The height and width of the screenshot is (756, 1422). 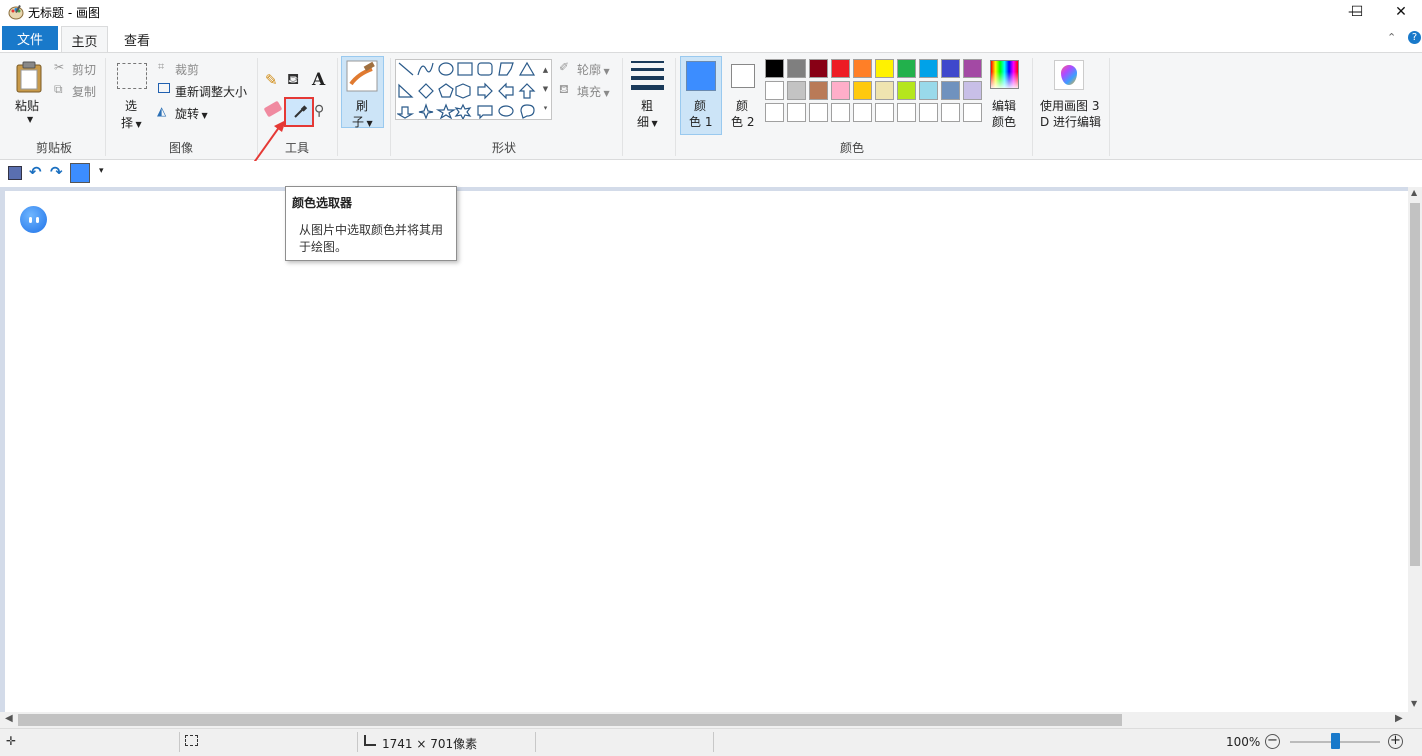 I want to click on maximize-button: ☐, so click(x=1357, y=12).